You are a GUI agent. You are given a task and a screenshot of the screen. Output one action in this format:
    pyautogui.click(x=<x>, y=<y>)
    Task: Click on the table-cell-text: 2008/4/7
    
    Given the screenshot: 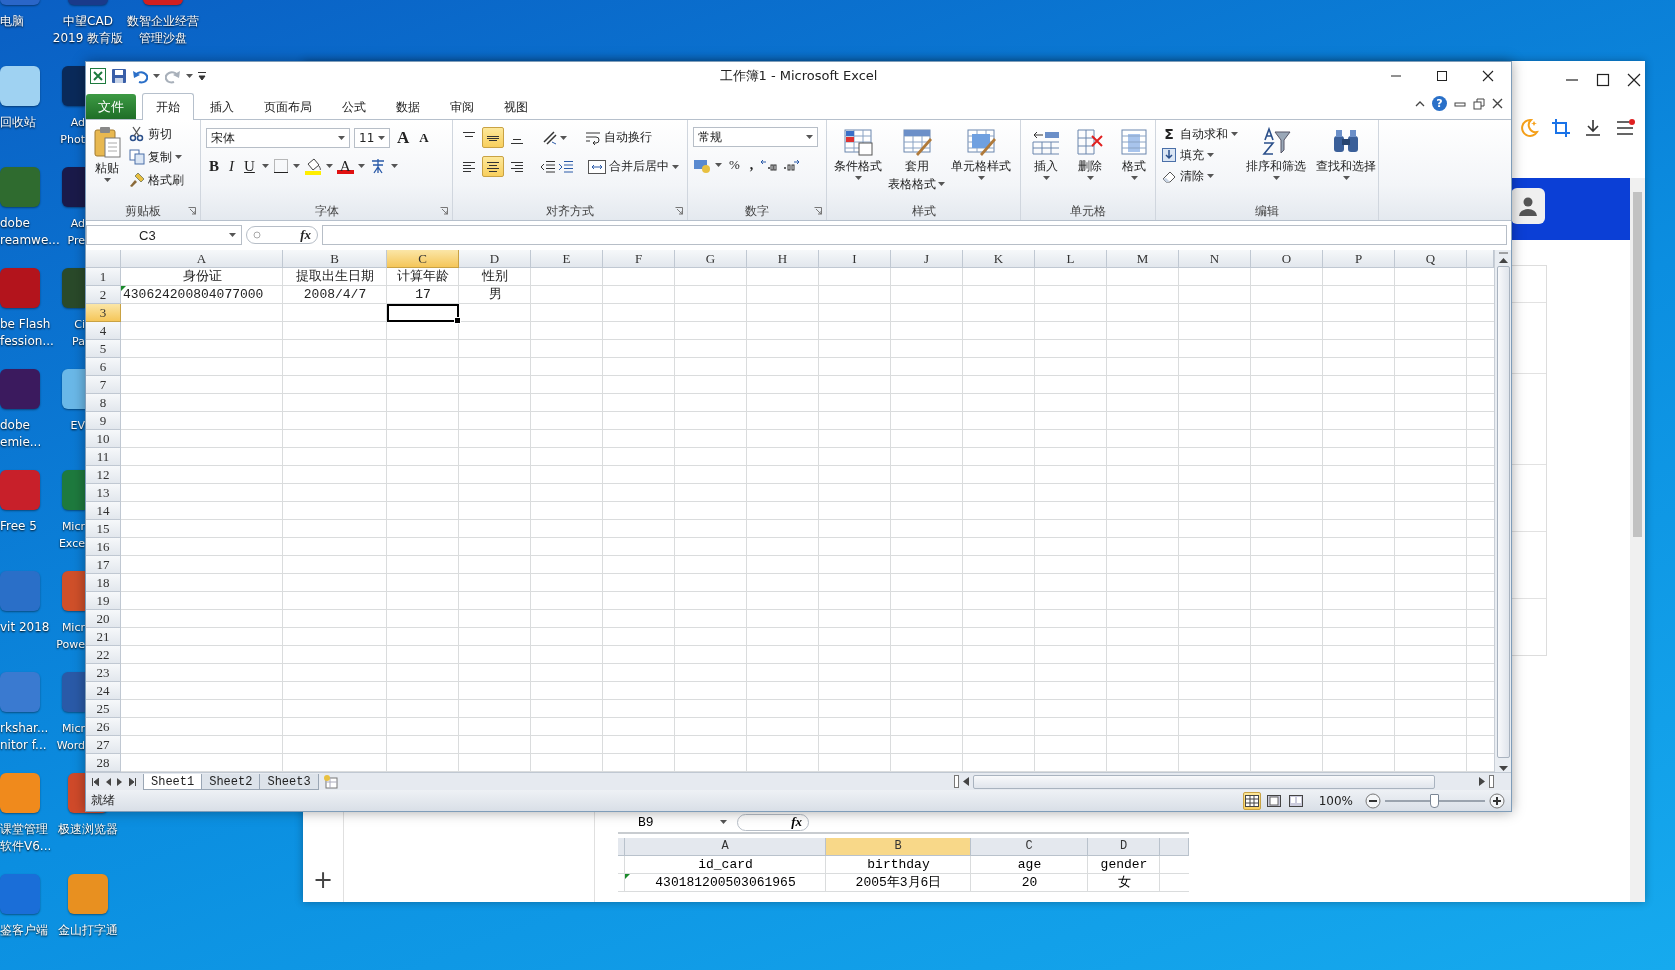 What is the action you would take?
    pyautogui.click(x=335, y=295)
    